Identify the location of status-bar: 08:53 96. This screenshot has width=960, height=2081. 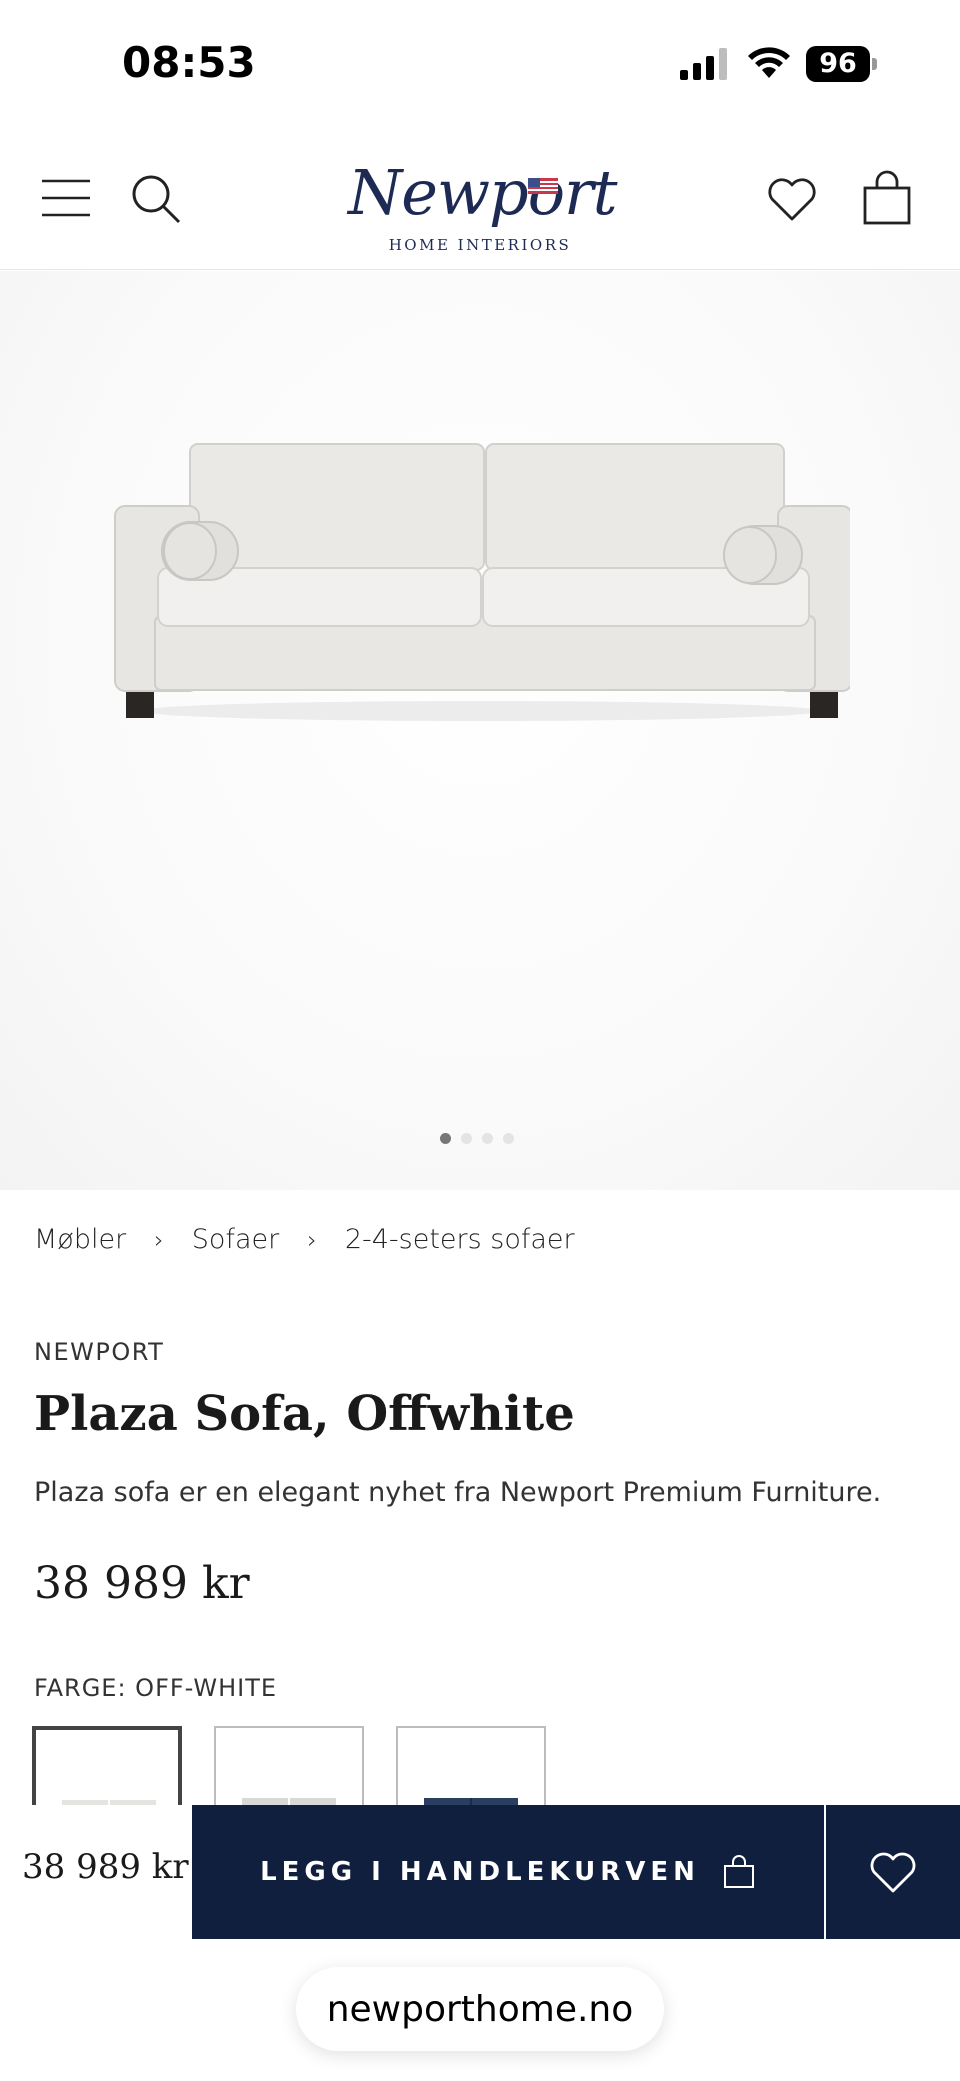
(480, 65).